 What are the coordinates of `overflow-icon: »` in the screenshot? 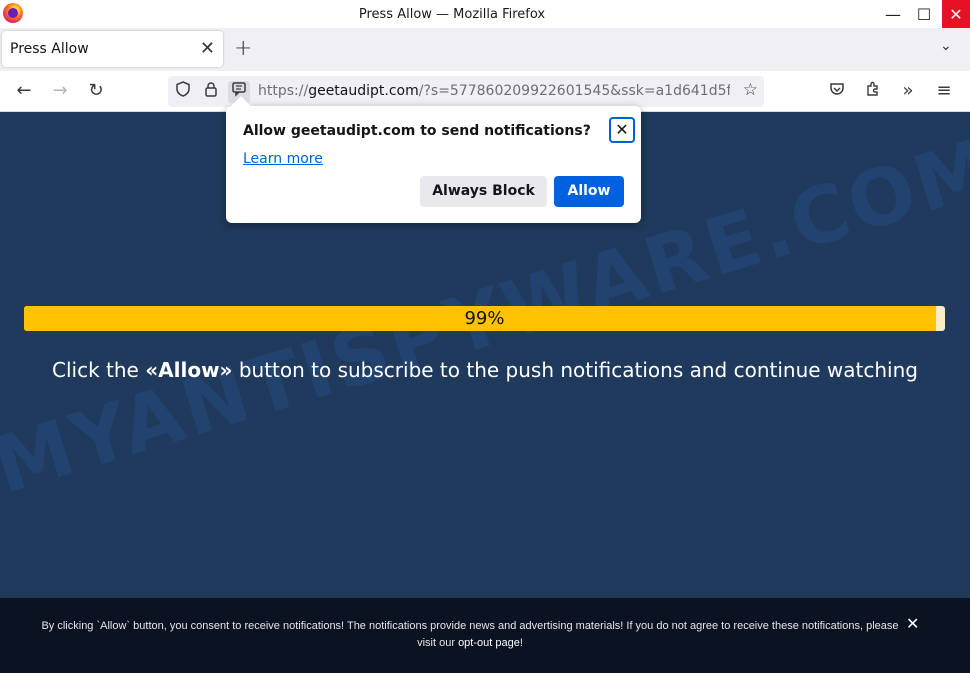 It's located at (908, 91).